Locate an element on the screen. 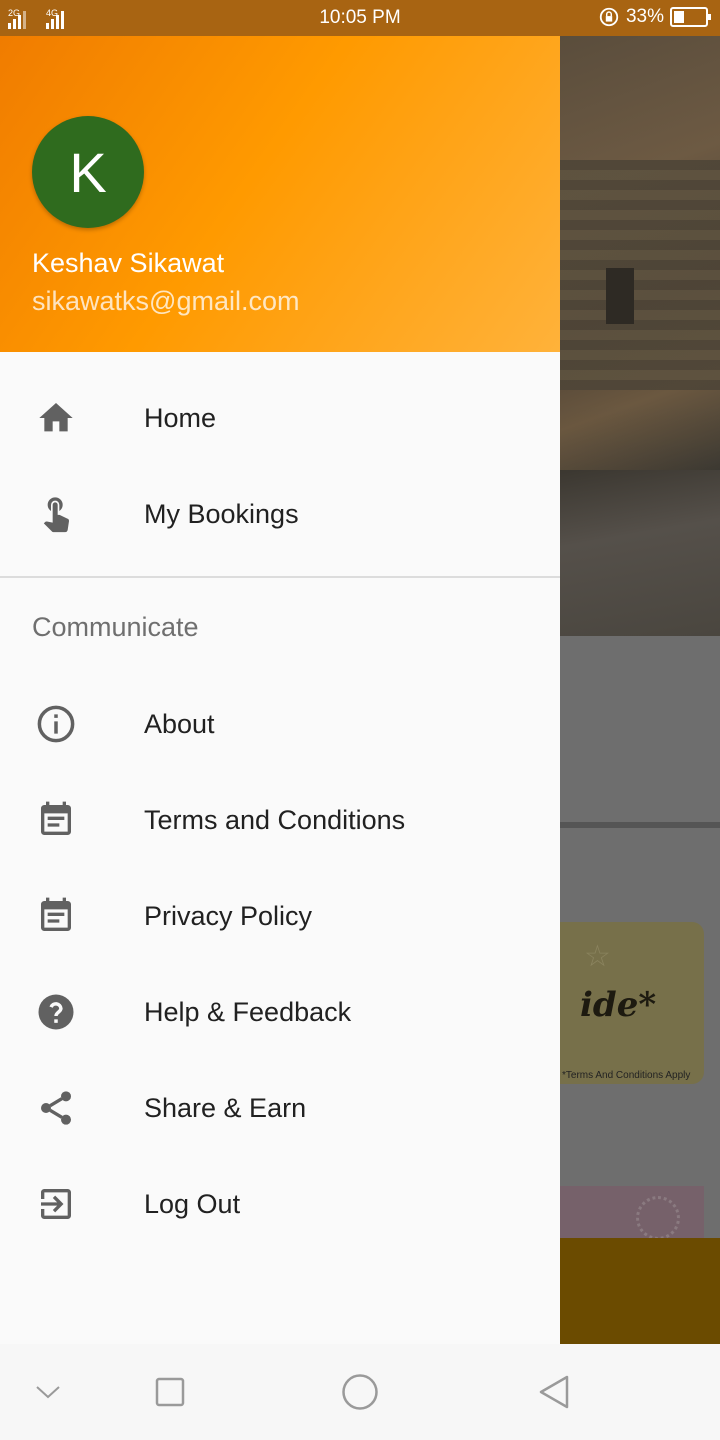 Image resolution: width=720 pixels, height=1440 pixels. rotation-lock-icon is located at coordinates (609, 17).